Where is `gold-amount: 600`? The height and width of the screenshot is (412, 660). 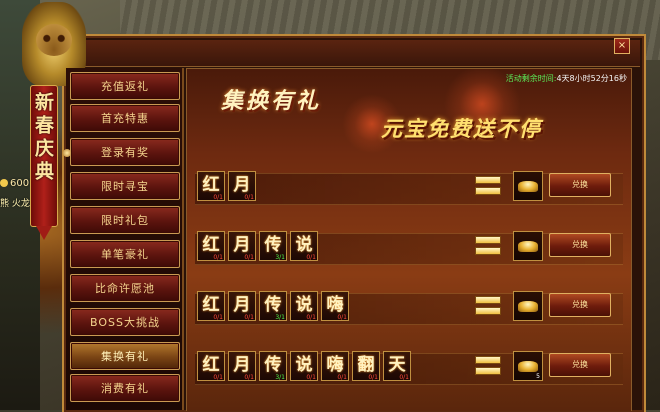 gold-amount: 600 is located at coordinates (20, 183).